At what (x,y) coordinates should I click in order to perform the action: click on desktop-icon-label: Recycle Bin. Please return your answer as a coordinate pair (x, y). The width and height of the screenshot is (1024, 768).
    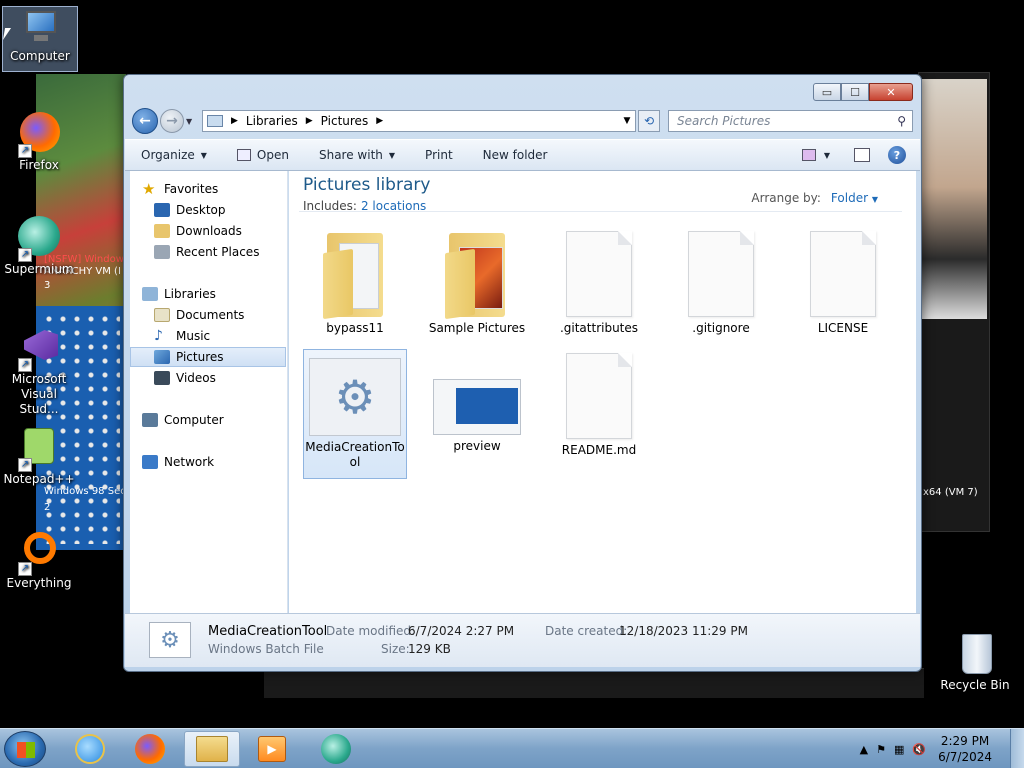
    Looking at the image, I should click on (975, 685).